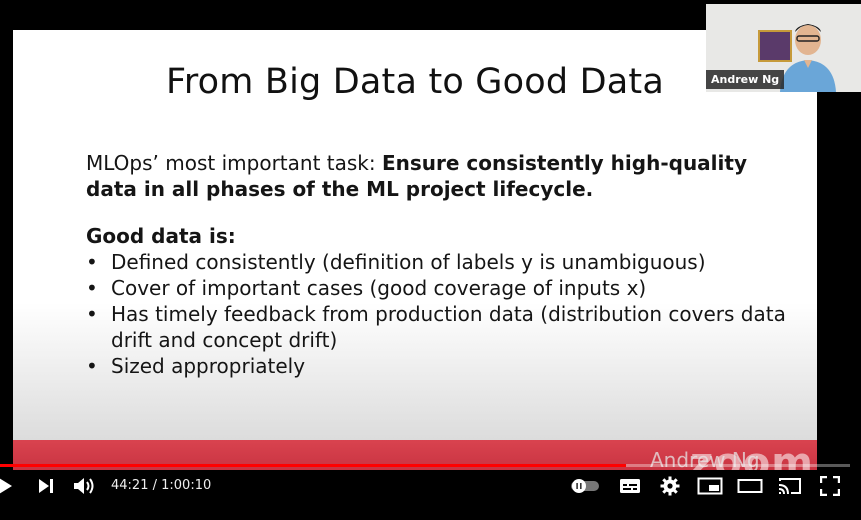  I want to click on fullscreen-button, so click(830, 486).